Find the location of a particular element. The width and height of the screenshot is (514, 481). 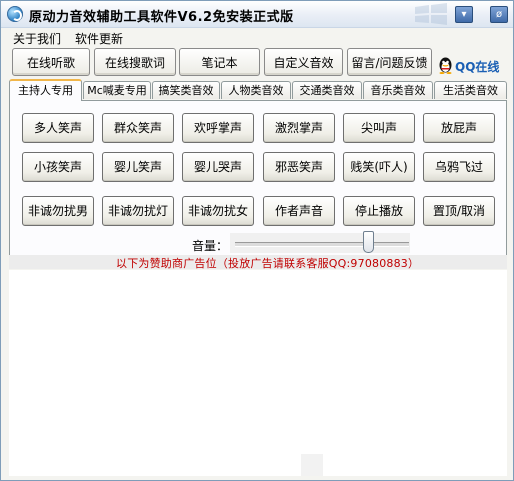

sound-button: 婴儿笑声 is located at coordinates (138, 167).